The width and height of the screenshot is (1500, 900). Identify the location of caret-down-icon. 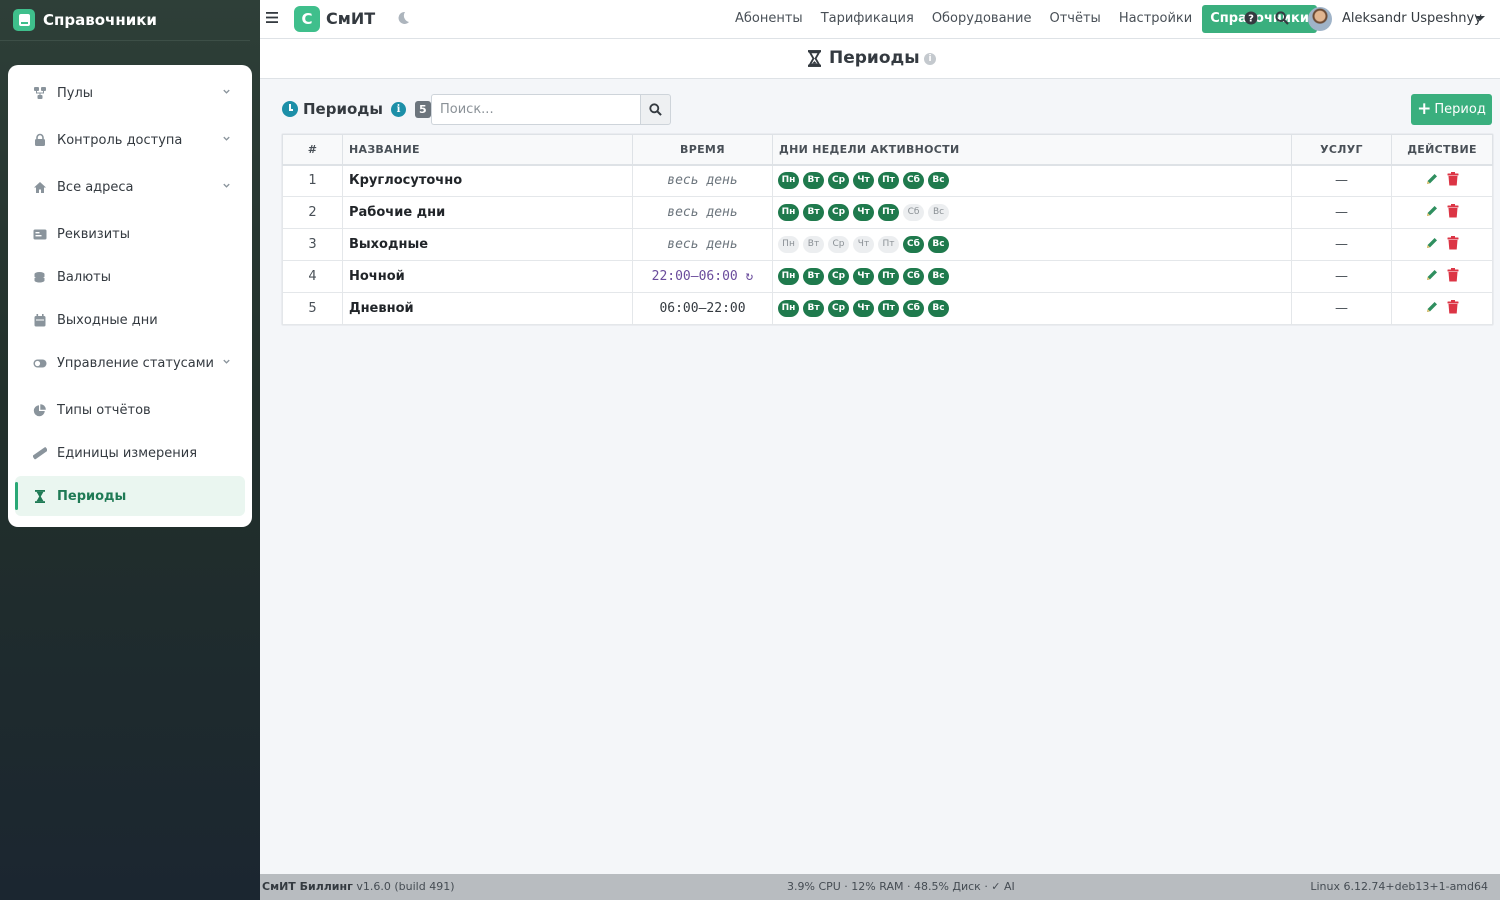
(1480, 18).